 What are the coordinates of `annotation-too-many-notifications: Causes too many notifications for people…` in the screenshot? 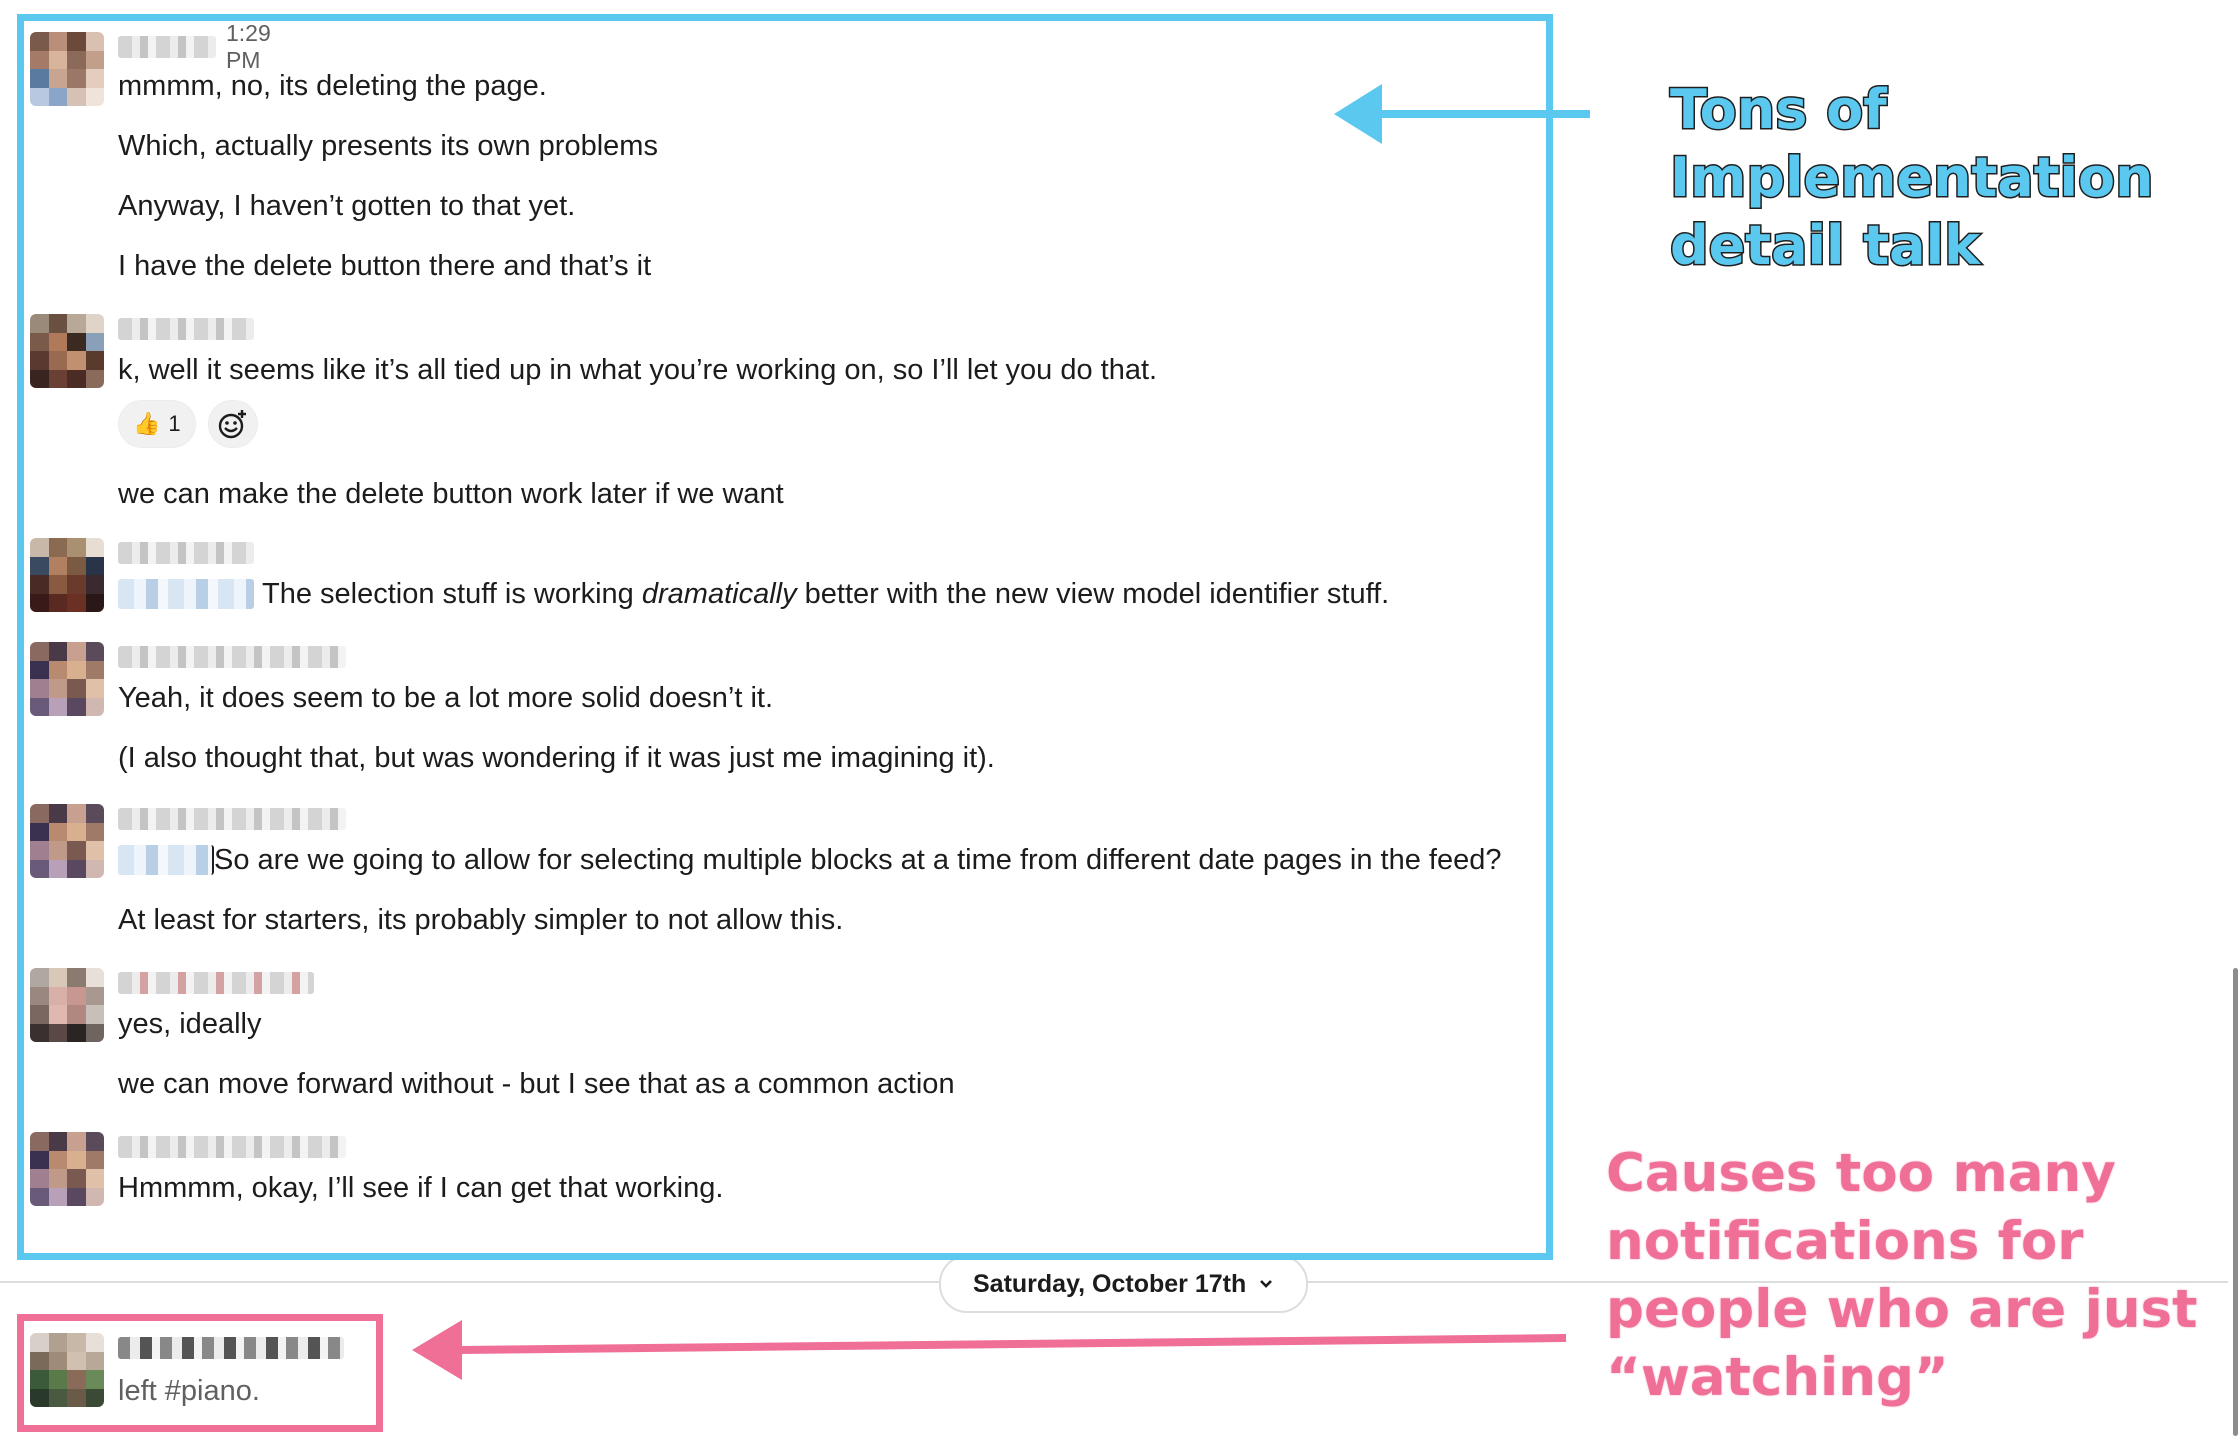 It's located at (1902, 1276).